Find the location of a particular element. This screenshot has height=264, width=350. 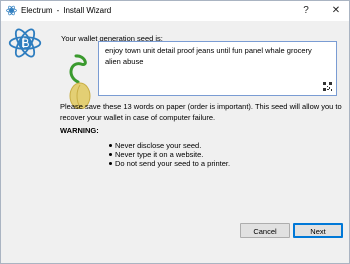

window-title: Electrum - Install Wizard is located at coordinates (66, 10).